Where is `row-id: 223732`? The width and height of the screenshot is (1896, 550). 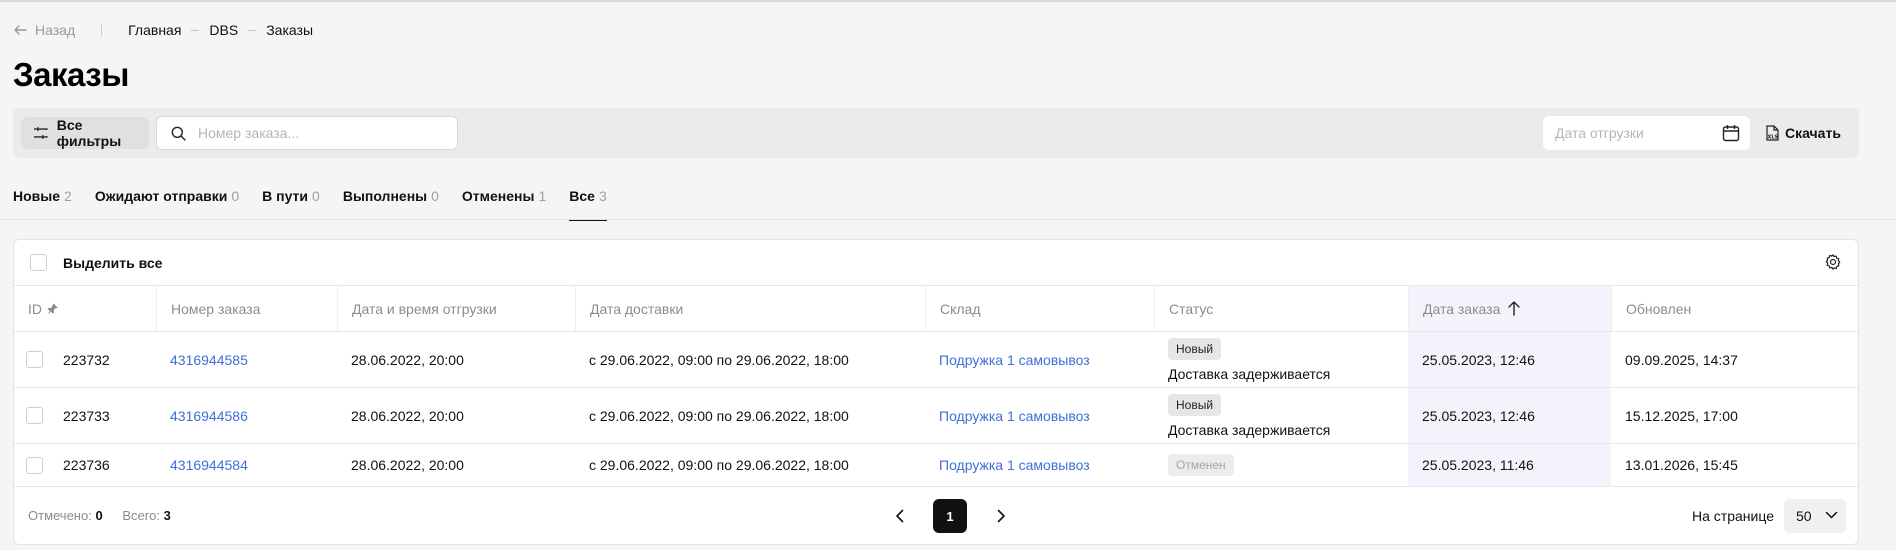 row-id: 223732 is located at coordinates (86, 359).